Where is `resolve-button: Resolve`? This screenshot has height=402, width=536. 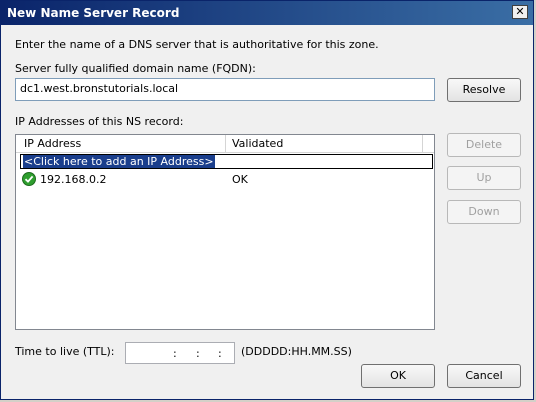
resolve-button: Resolve is located at coordinates (484, 90).